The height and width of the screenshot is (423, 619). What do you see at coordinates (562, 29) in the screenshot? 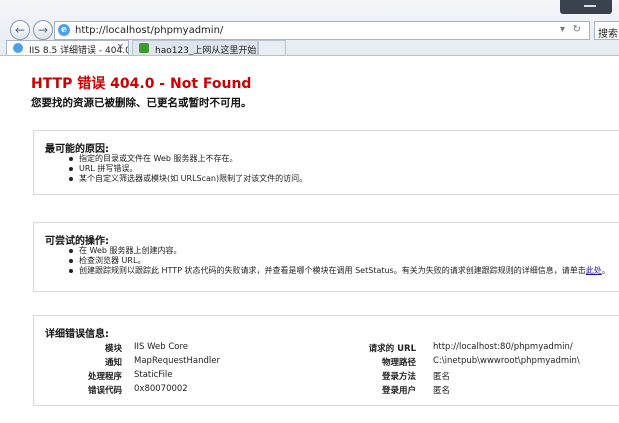
I see `dropdown-arrow-icon: ▾` at bounding box center [562, 29].